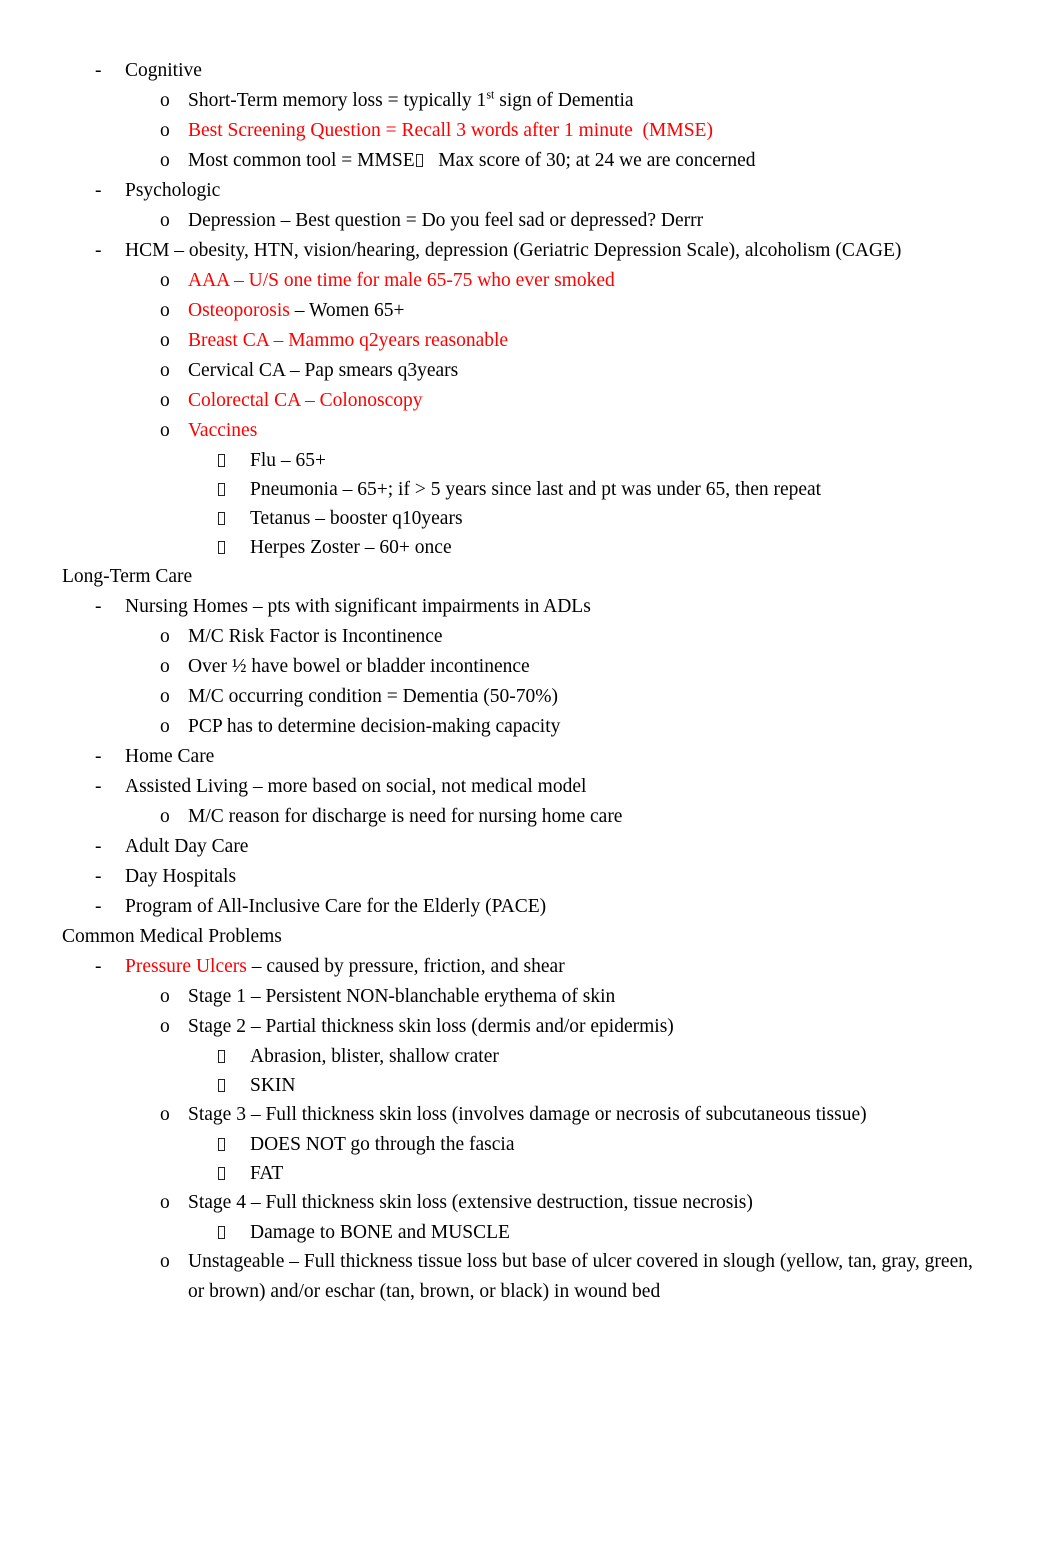 The height and width of the screenshot is (1561, 1062). I want to click on line-text: Day Hospitals, so click(180, 877).